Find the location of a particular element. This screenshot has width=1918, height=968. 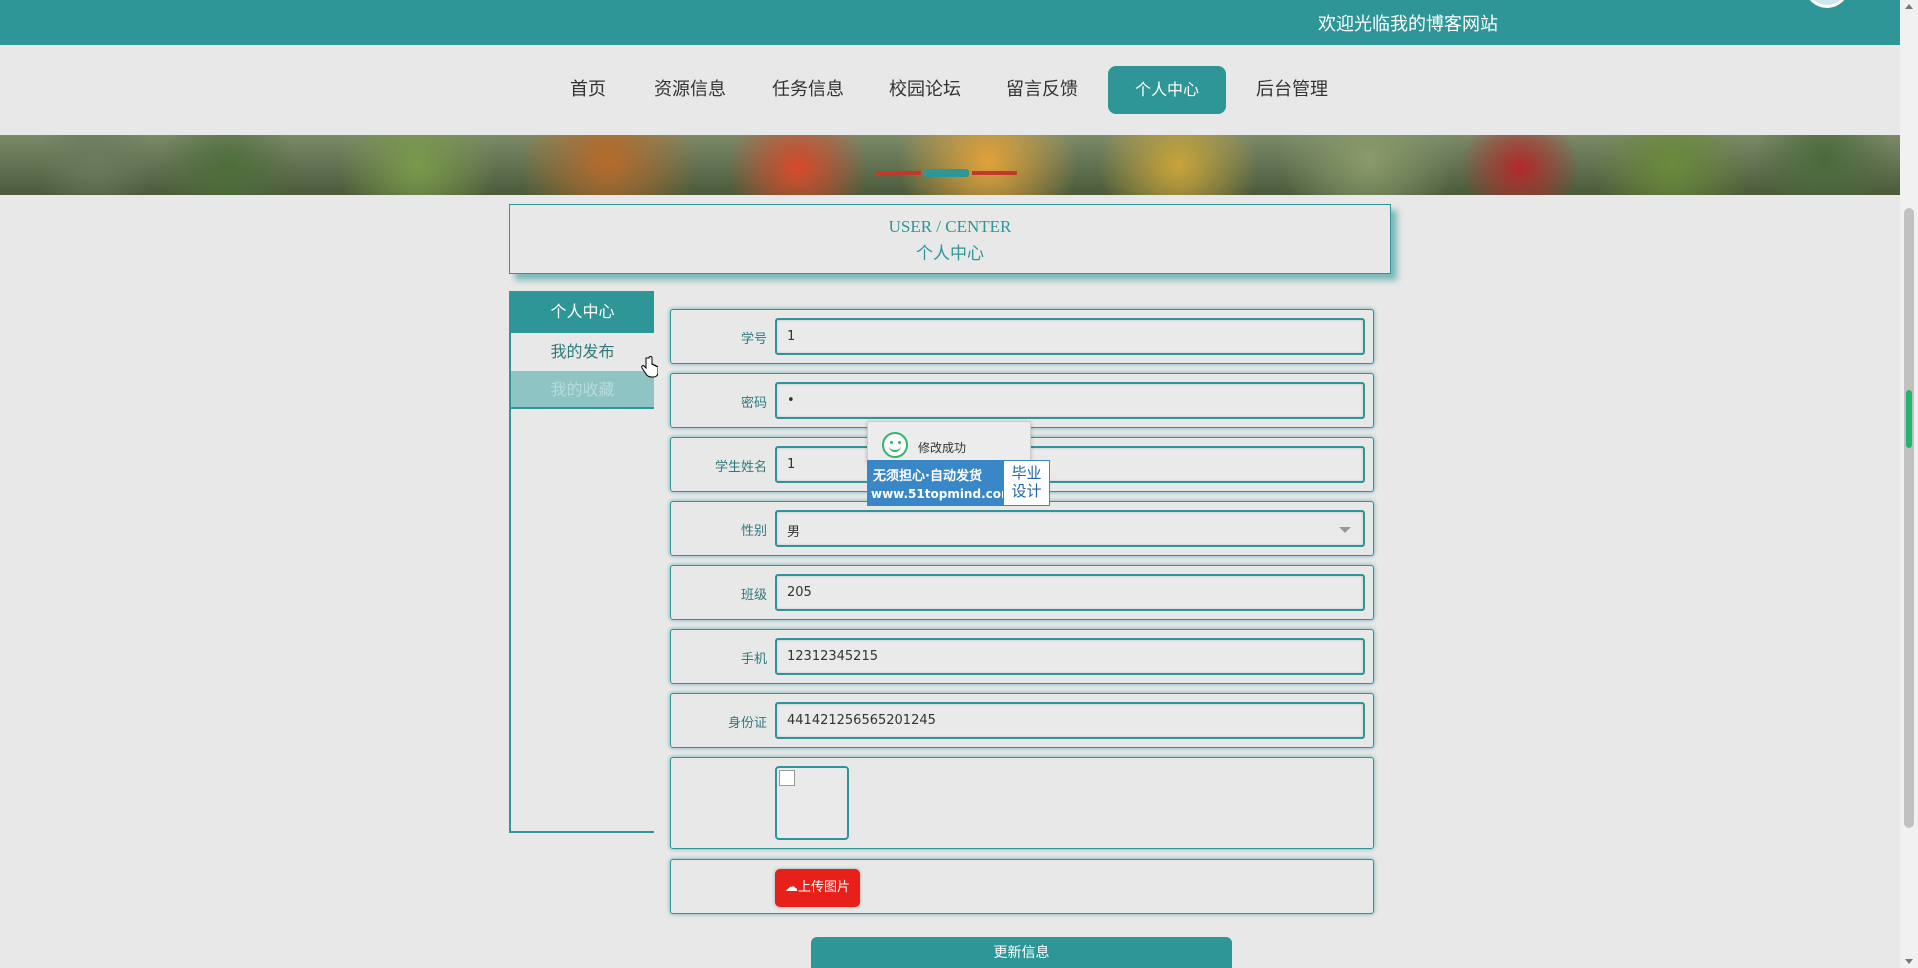

page-scrollbar is located at coordinates (1909, 484).